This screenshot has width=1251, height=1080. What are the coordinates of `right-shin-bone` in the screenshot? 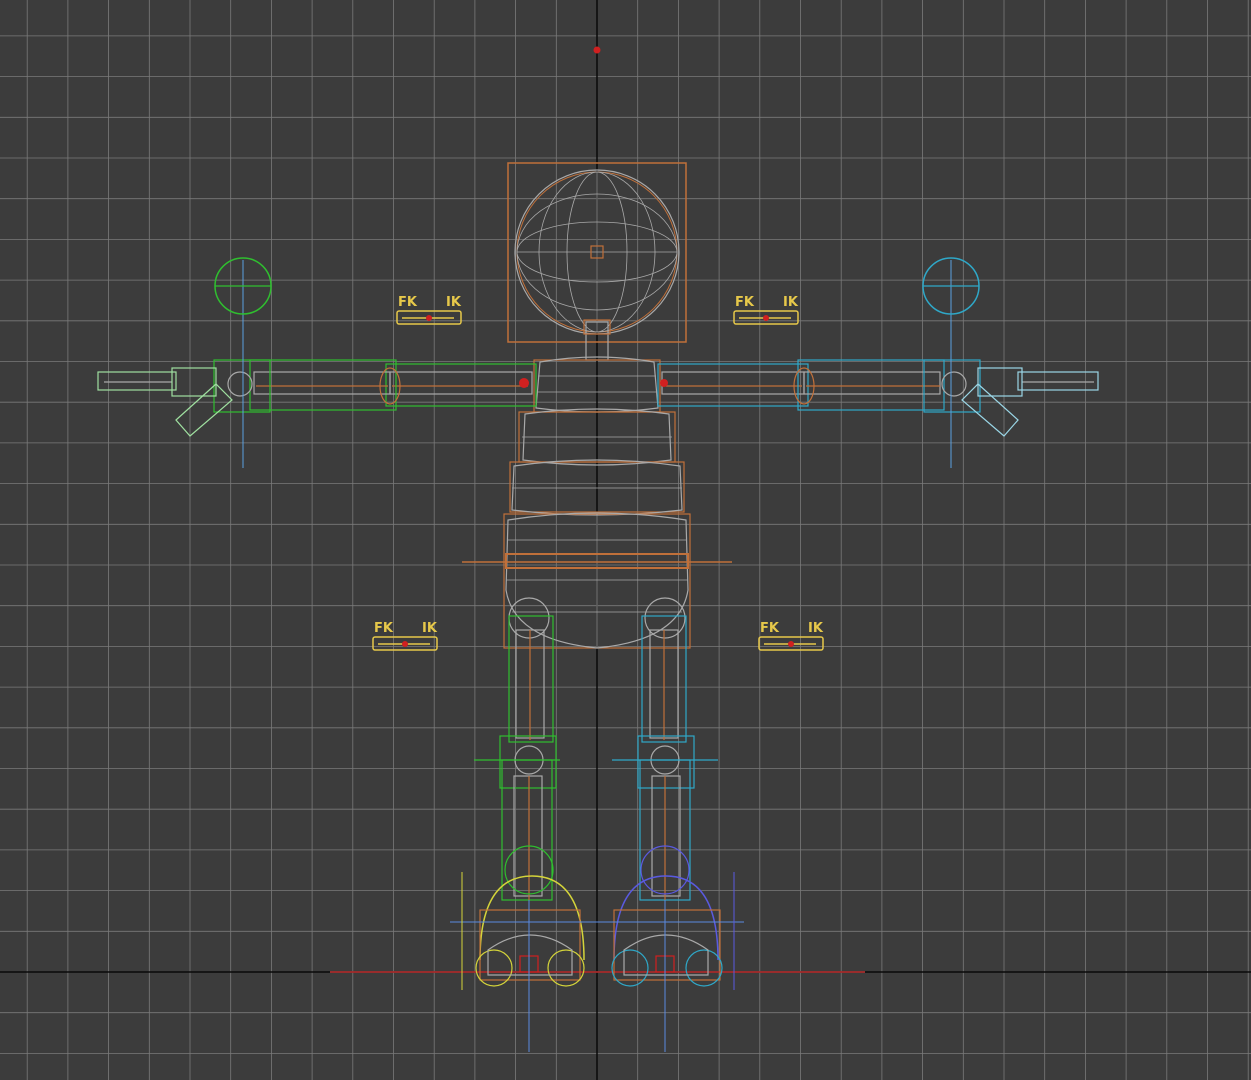 It's located at (666, 836).